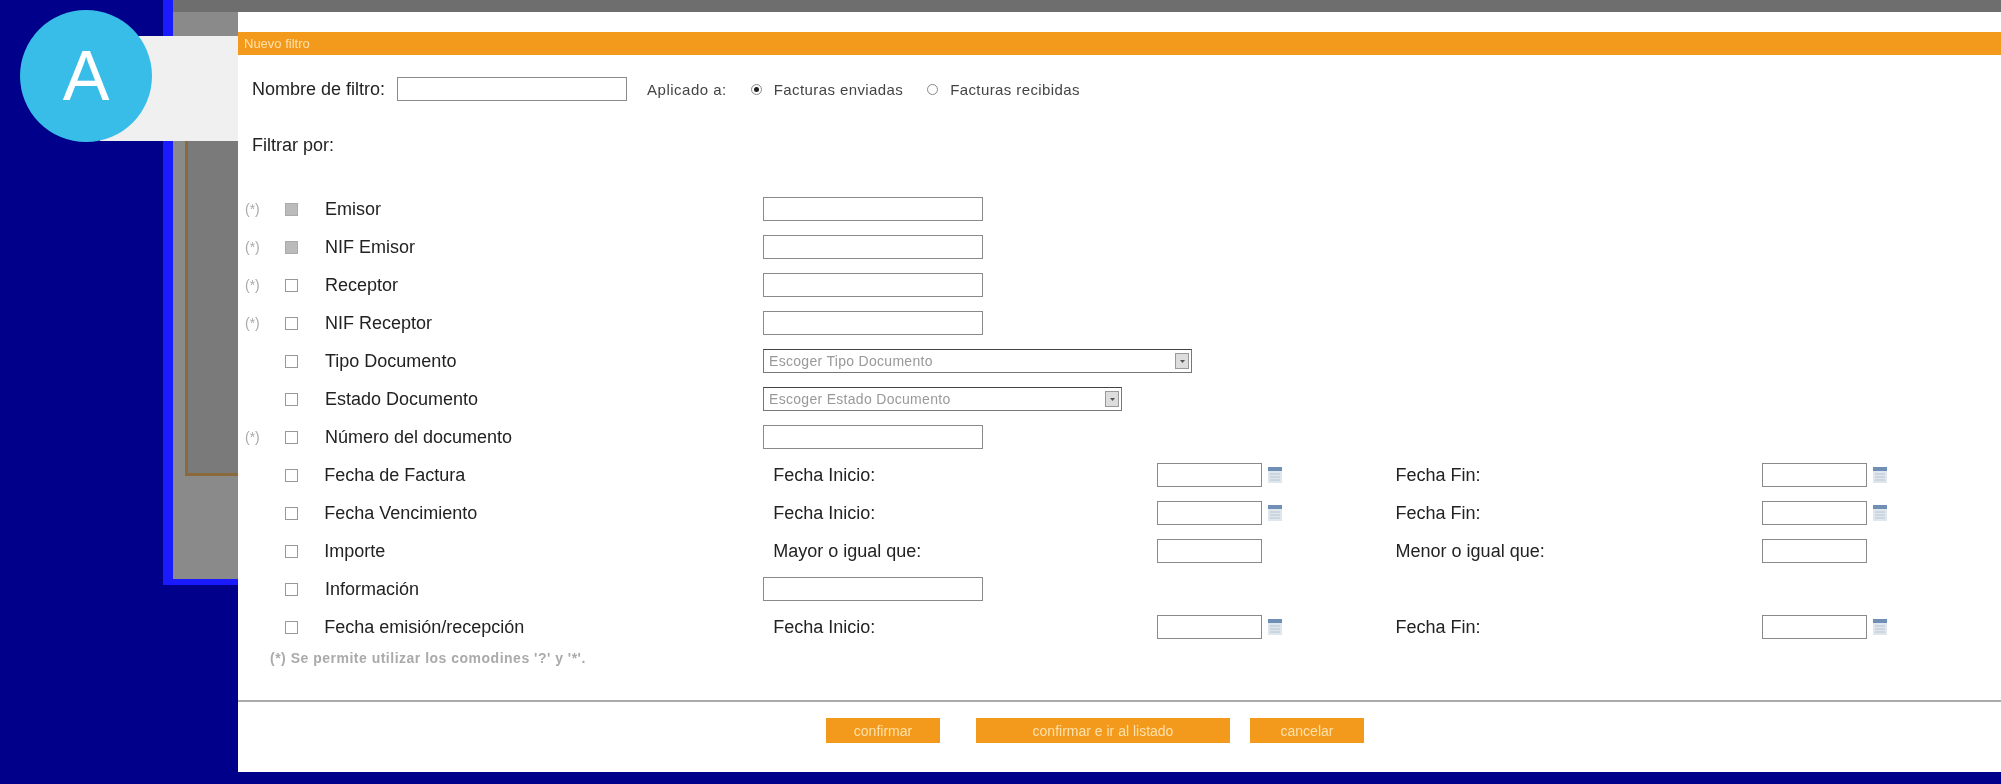 Image resolution: width=2001 pixels, height=784 pixels. Describe the element at coordinates (1470, 551) in the screenshot. I see `field-label: Menor o igual que:` at that location.